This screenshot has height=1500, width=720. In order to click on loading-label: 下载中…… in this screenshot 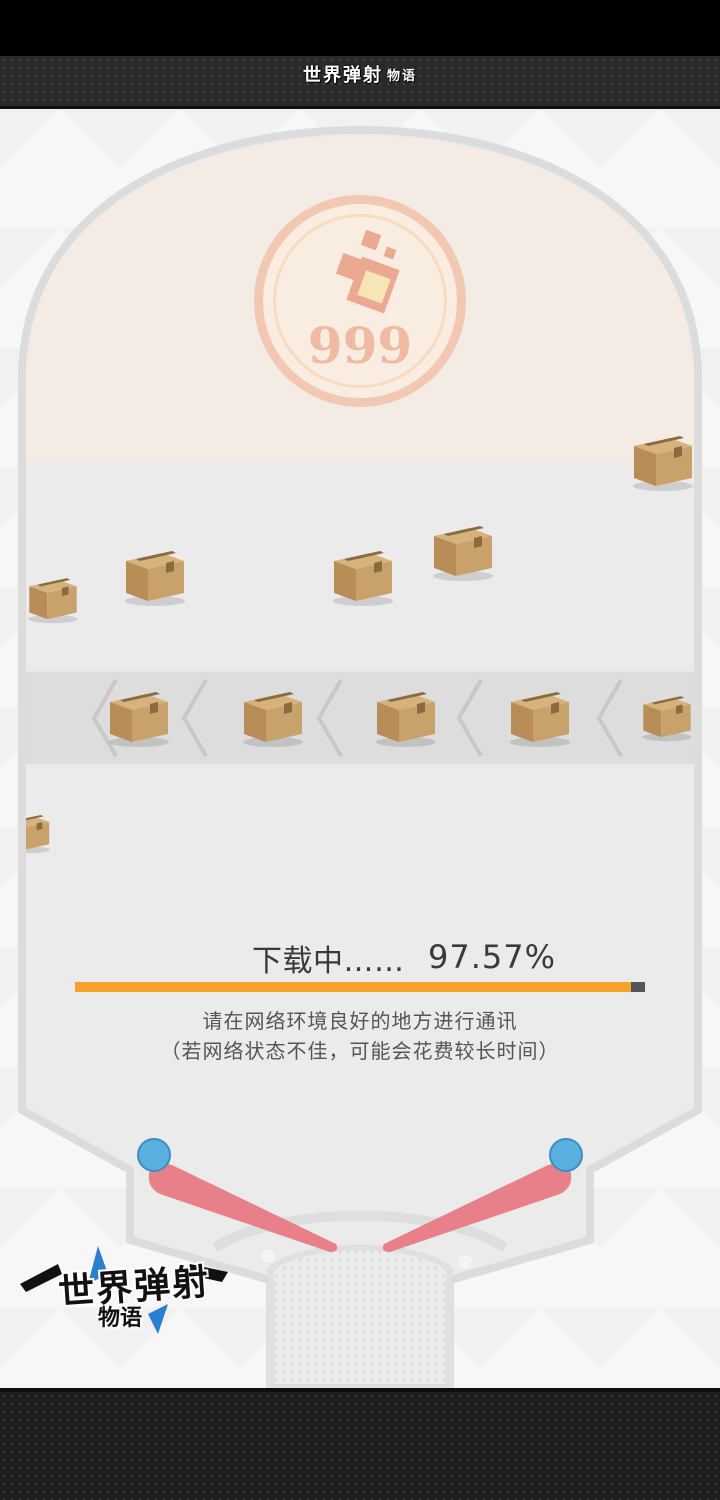, I will do `click(328, 961)`.